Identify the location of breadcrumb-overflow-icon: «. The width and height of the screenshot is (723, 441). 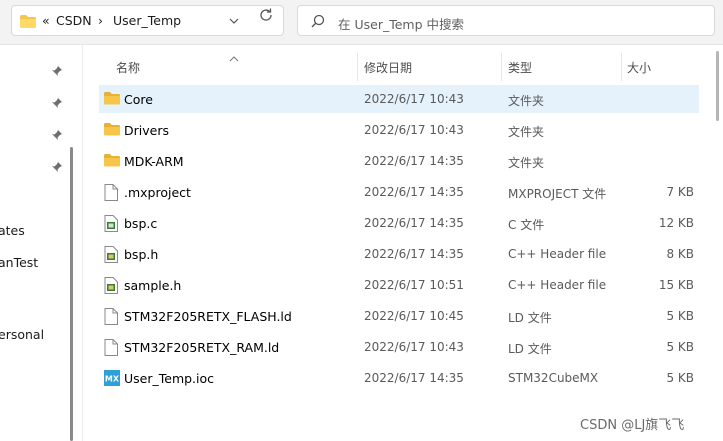
(46, 20).